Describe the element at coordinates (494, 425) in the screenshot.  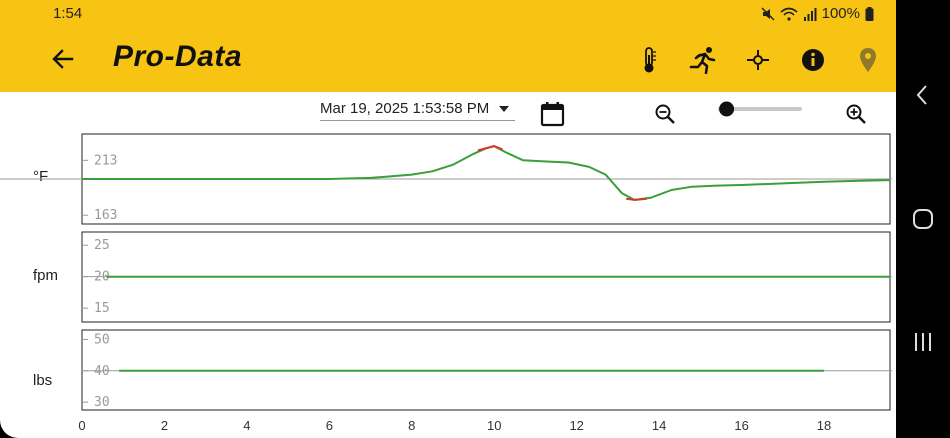
I see `x-tick-label: 10` at that location.